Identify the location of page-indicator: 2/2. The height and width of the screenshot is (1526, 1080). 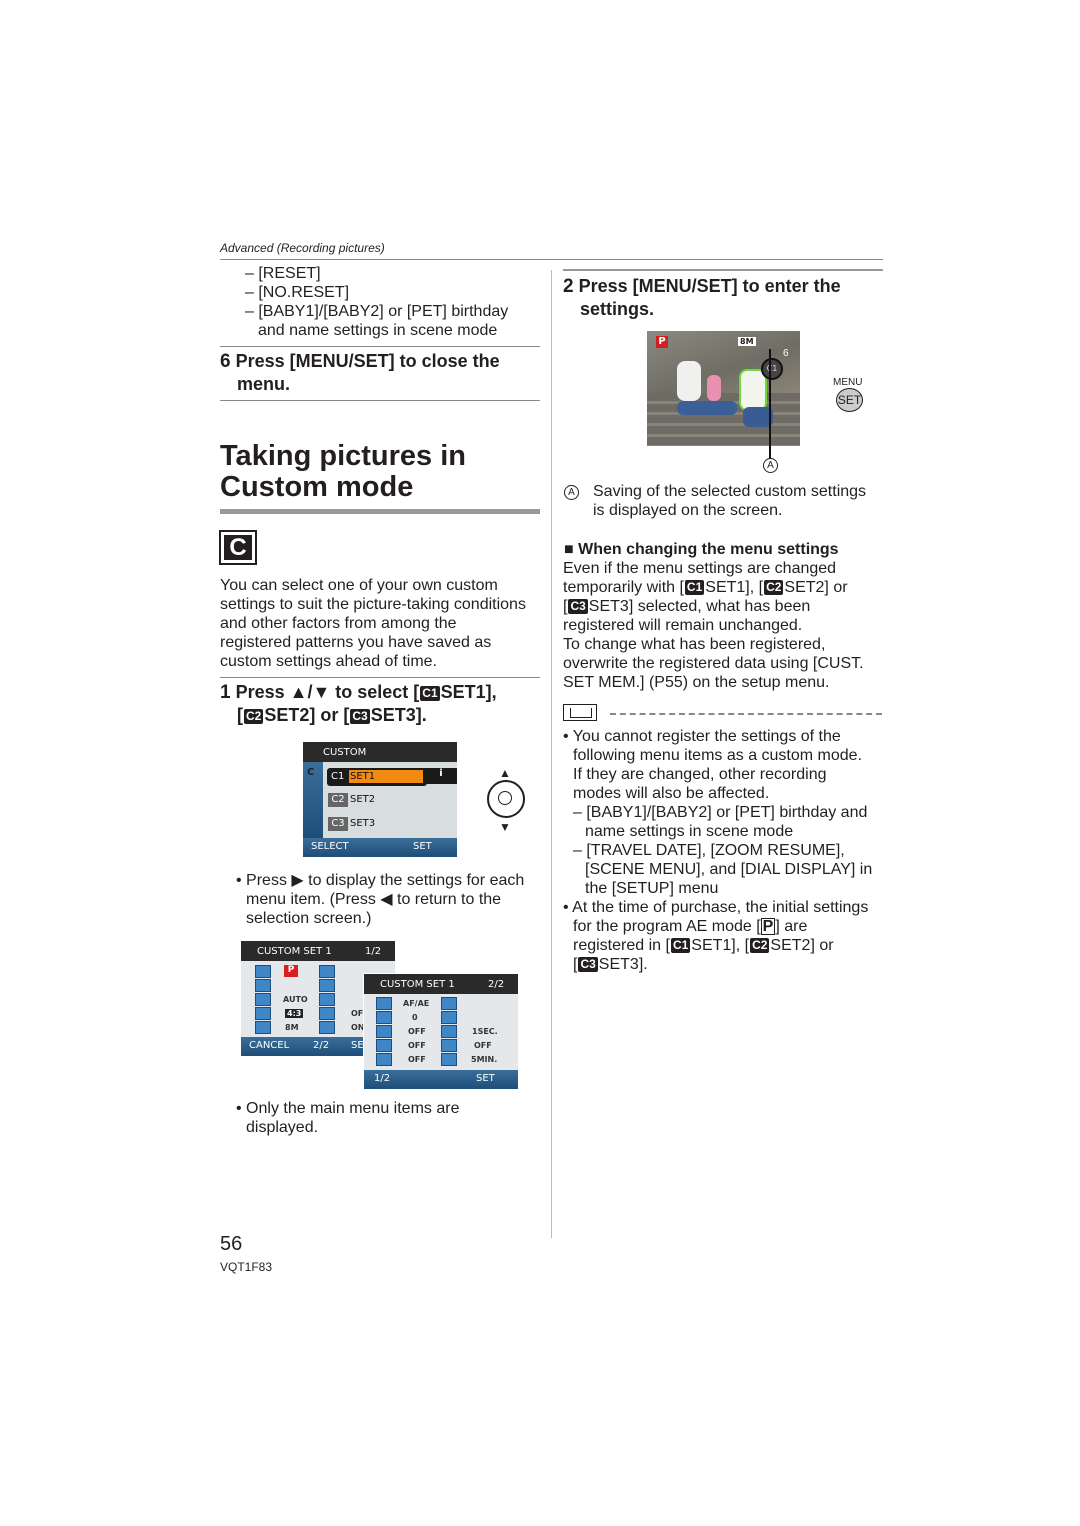
(496, 984).